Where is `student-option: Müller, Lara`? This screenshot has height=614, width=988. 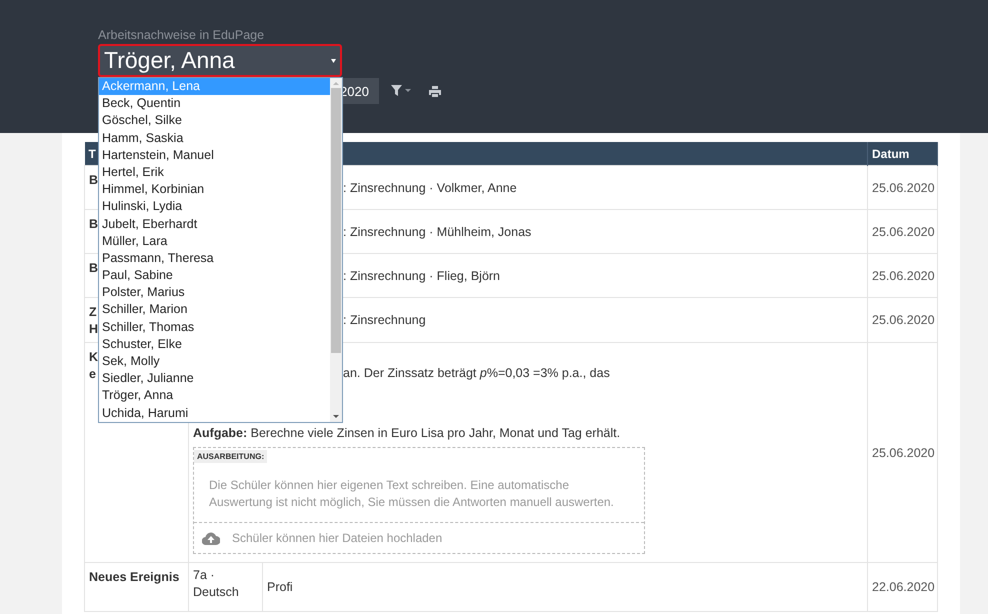 student-option: Müller, Lara is located at coordinates (214, 241).